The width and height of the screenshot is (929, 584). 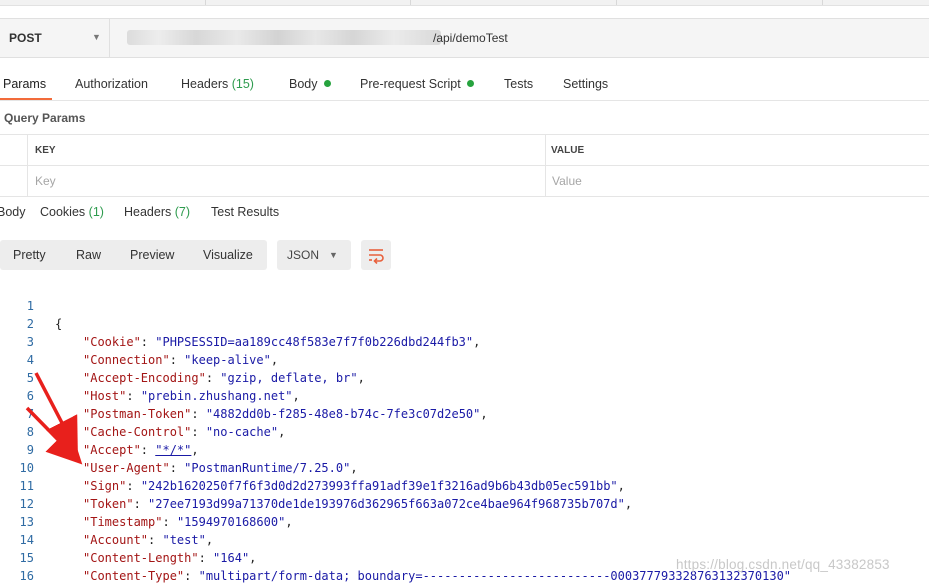 I want to click on tab-label: Tests, so click(x=519, y=84).